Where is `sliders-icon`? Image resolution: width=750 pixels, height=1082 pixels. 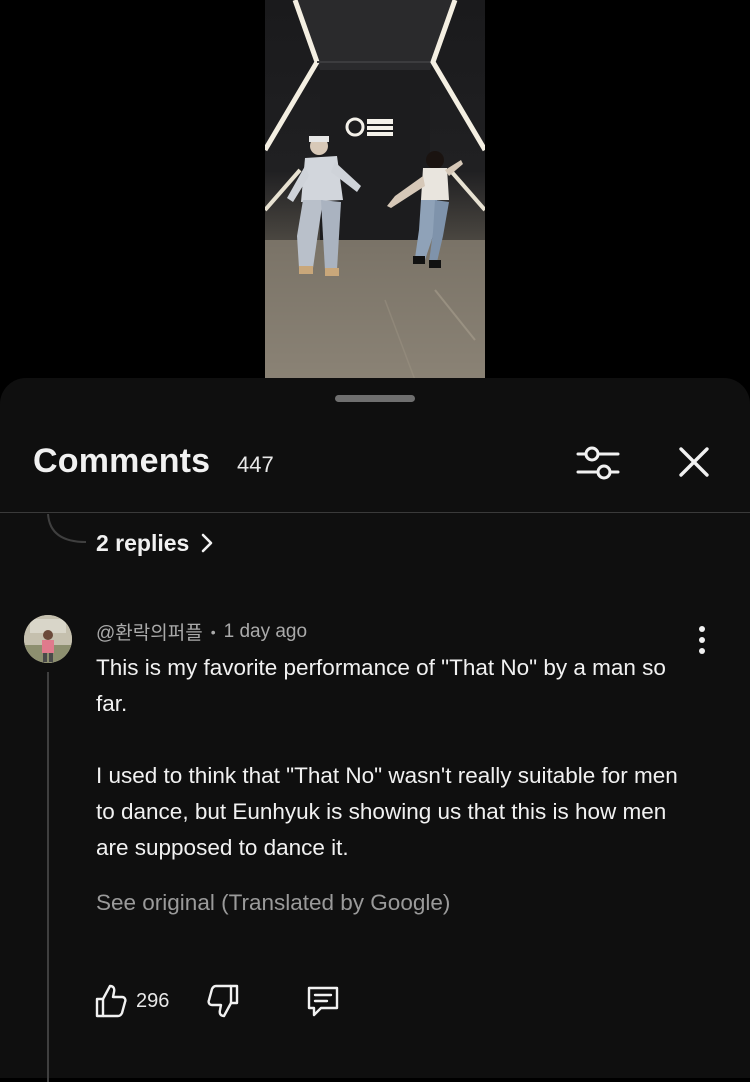
sliders-icon is located at coordinates (598, 463).